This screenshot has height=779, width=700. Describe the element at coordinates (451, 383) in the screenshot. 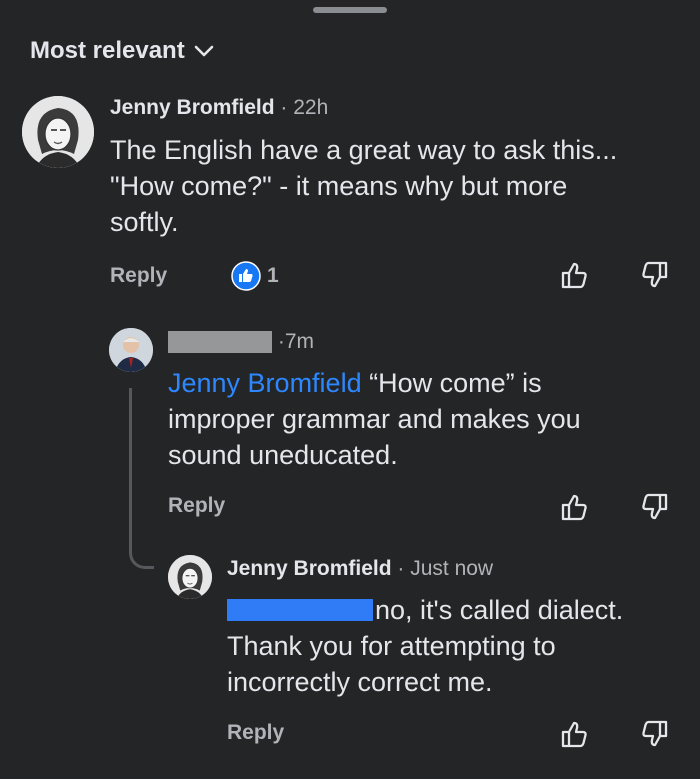

I see `comment-text-line: “How come” is` at that location.